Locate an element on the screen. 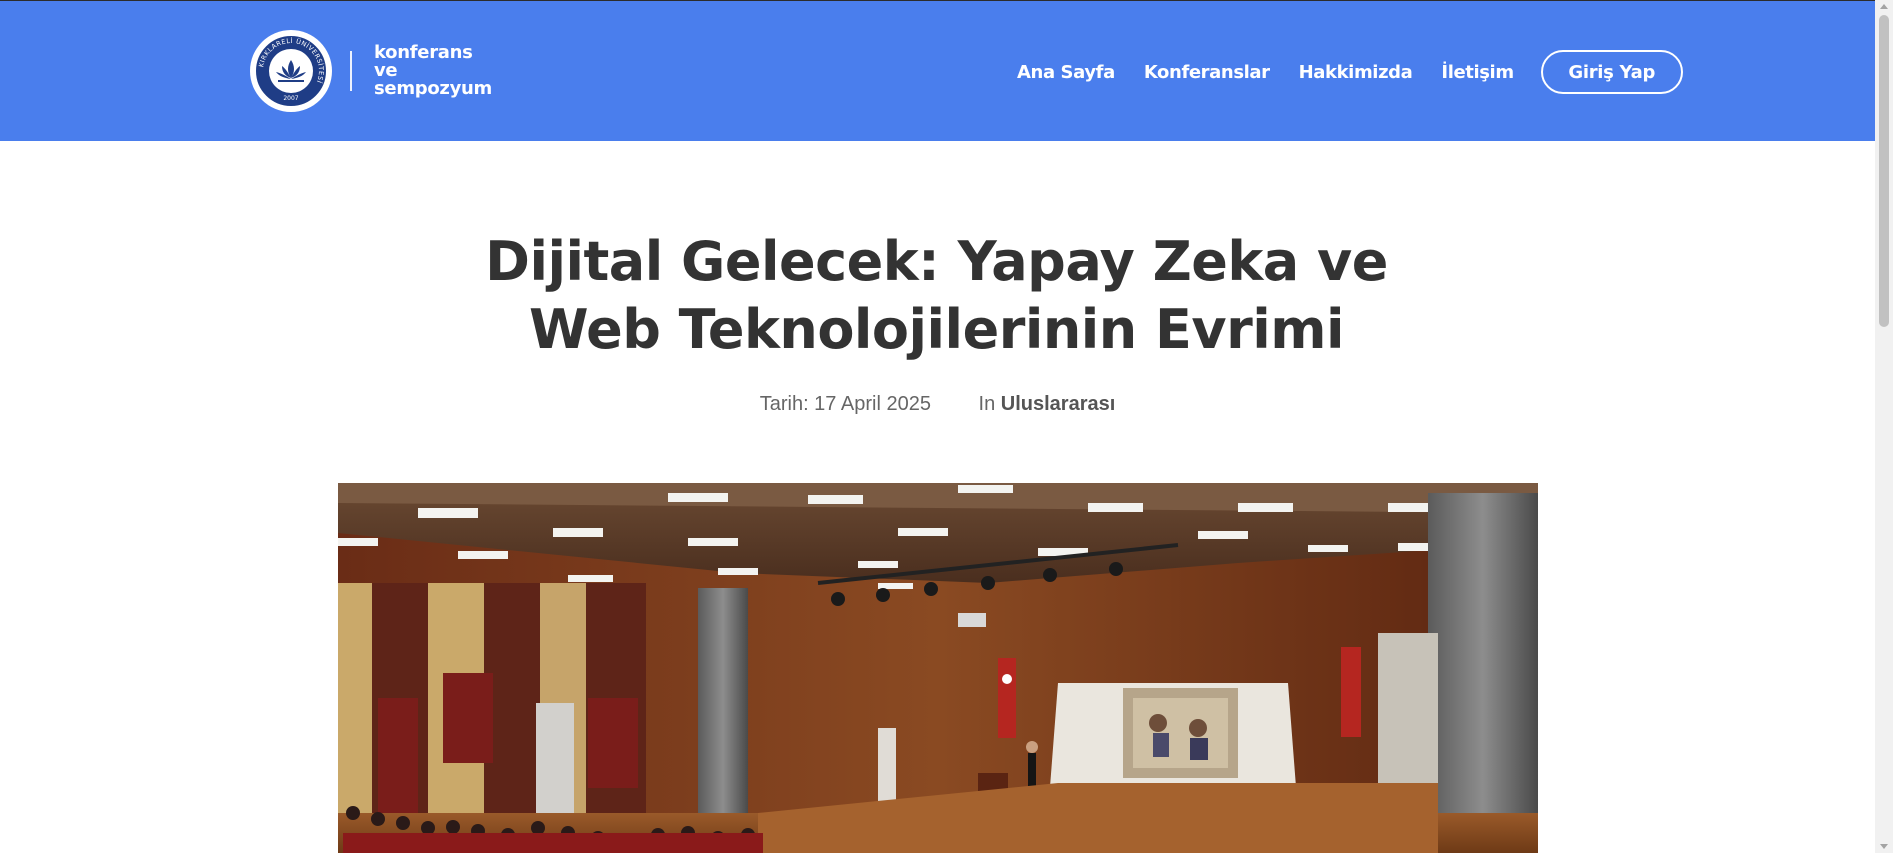  logo-line-3: sempozyum is located at coordinates (433, 88).